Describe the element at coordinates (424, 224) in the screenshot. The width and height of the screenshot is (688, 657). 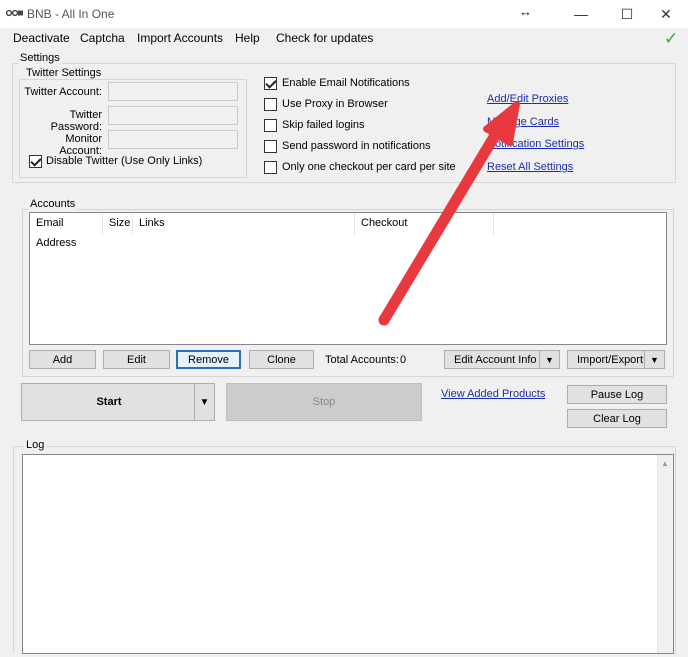
I see `column-header-checkout: Checkout` at that location.